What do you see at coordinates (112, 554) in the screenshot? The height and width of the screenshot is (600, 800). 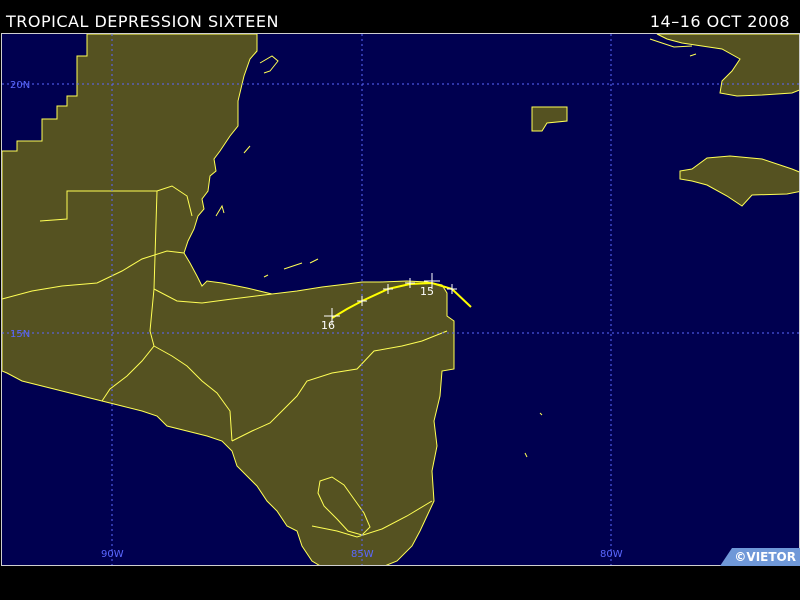 I see `lon-label-90w: 90W` at bounding box center [112, 554].